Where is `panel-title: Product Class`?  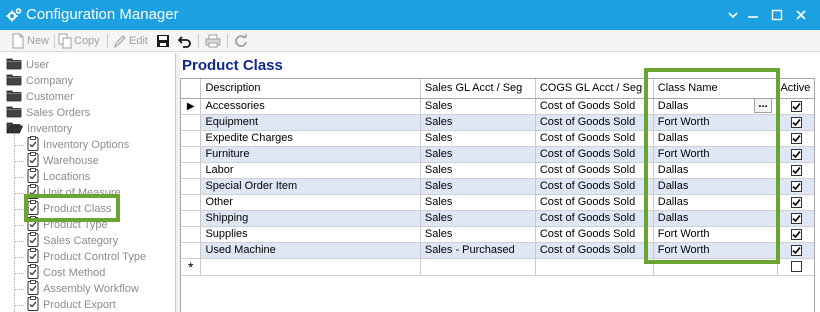 panel-title: Product Class is located at coordinates (232, 65).